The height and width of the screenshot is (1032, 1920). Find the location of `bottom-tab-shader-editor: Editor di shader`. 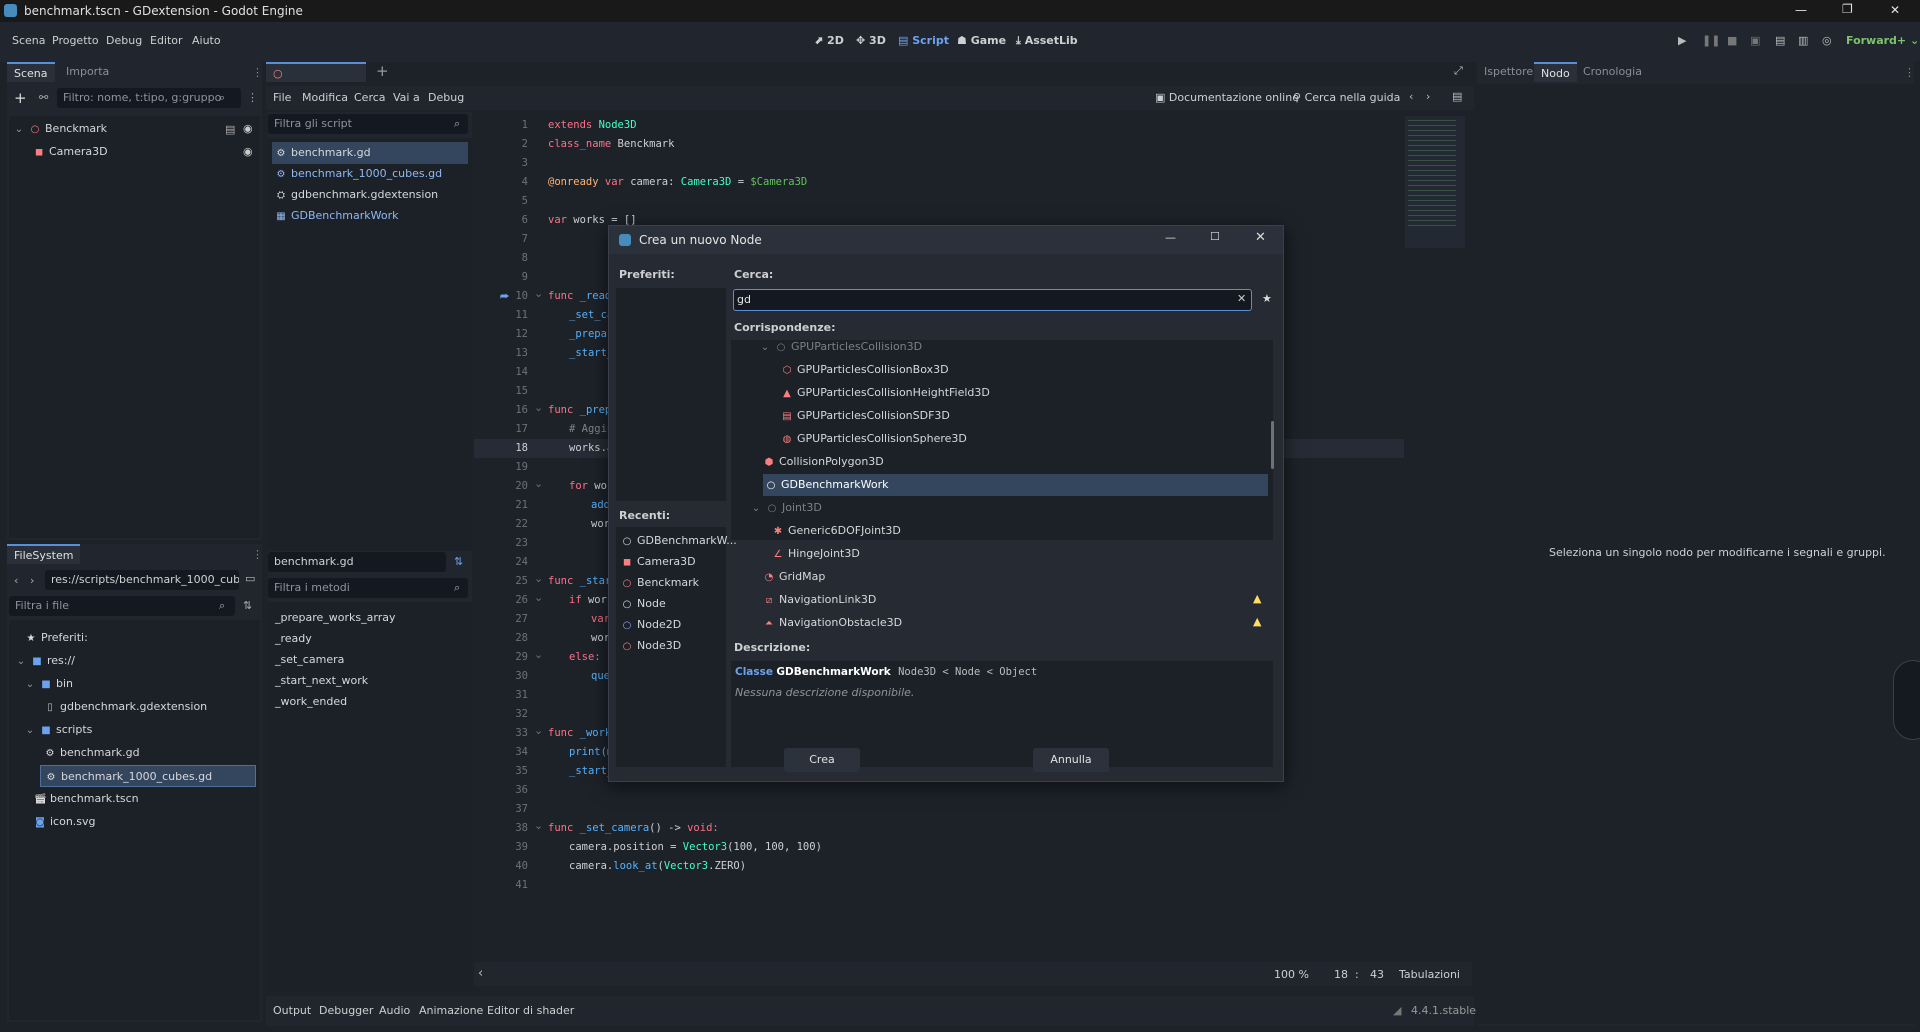

bottom-tab-shader-editor: Editor di shader is located at coordinates (530, 1010).